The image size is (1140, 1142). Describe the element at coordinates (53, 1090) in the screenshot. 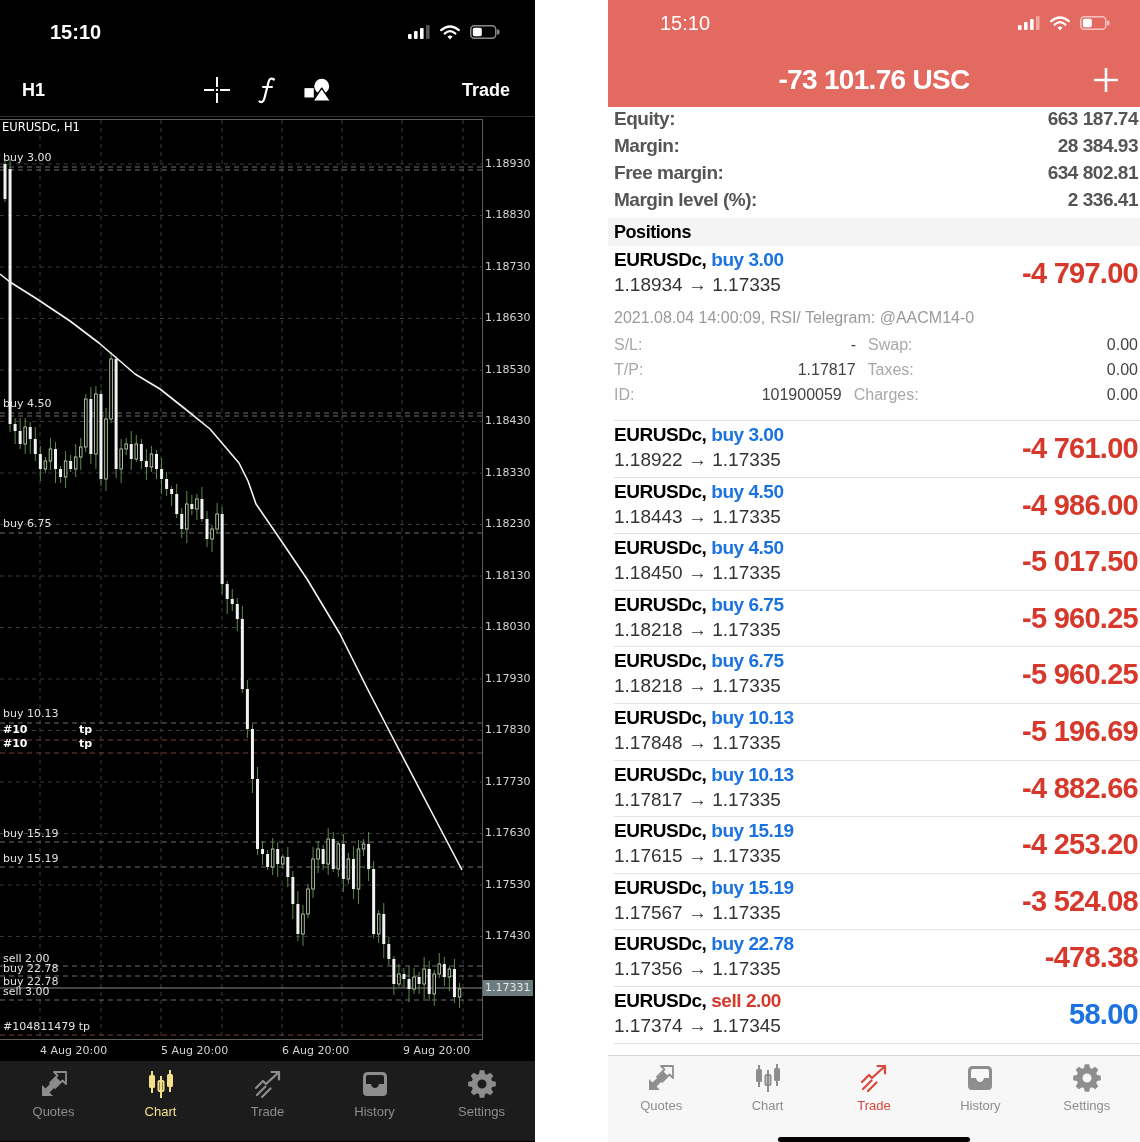

I see `tab: Quotes` at that location.